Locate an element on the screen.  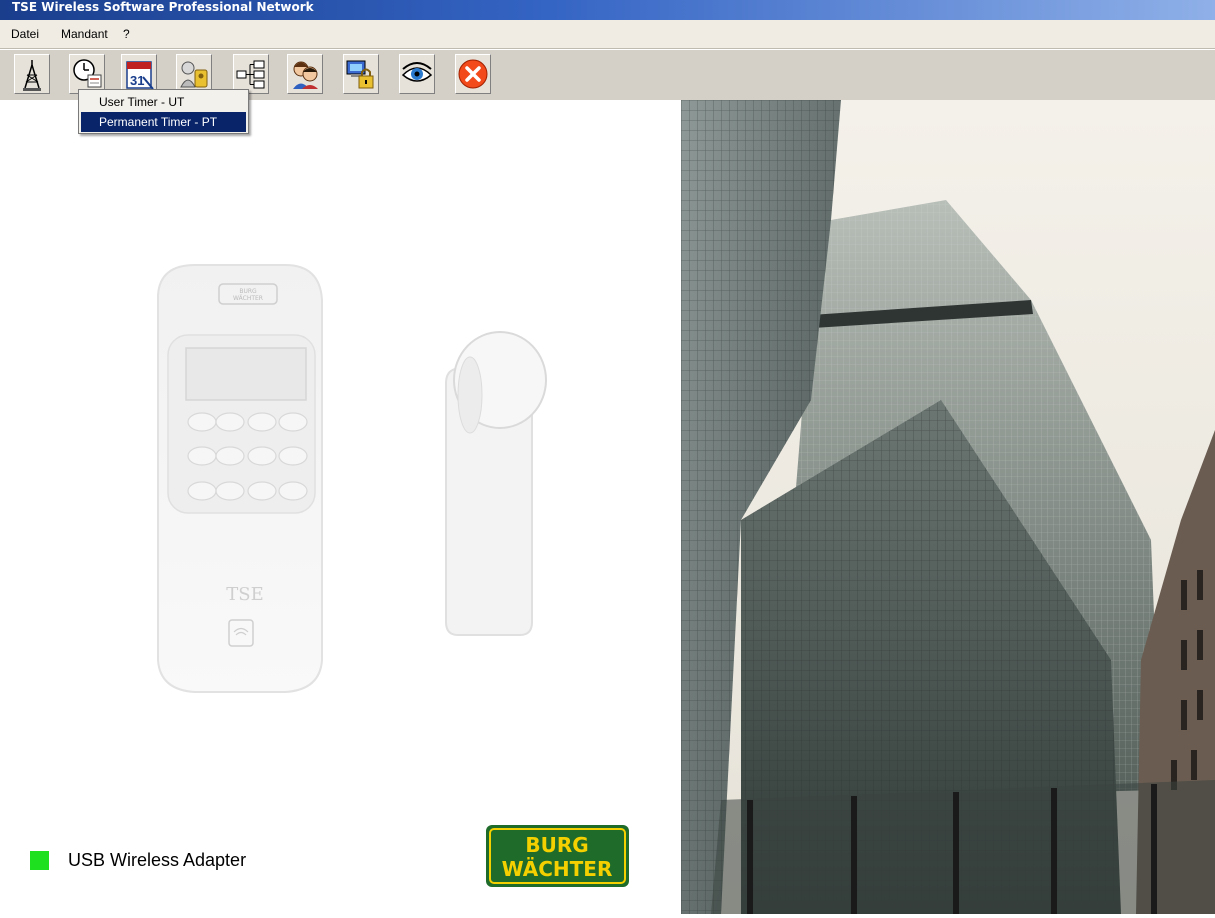
svg-text: WÄCHTER is located at coordinates (248, 298).